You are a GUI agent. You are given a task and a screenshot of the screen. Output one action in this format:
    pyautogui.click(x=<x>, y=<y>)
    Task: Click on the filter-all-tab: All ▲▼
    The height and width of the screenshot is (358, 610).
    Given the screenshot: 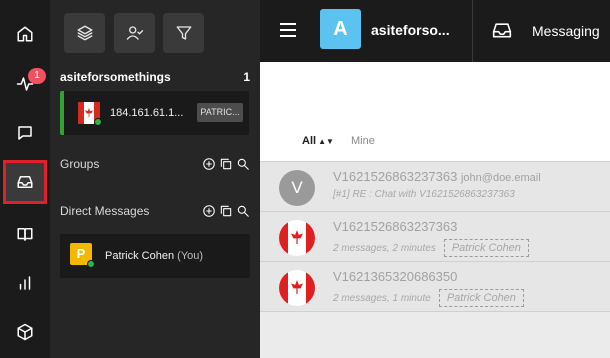 What is the action you would take?
    pyautogui.click(x=318, y=141)
    